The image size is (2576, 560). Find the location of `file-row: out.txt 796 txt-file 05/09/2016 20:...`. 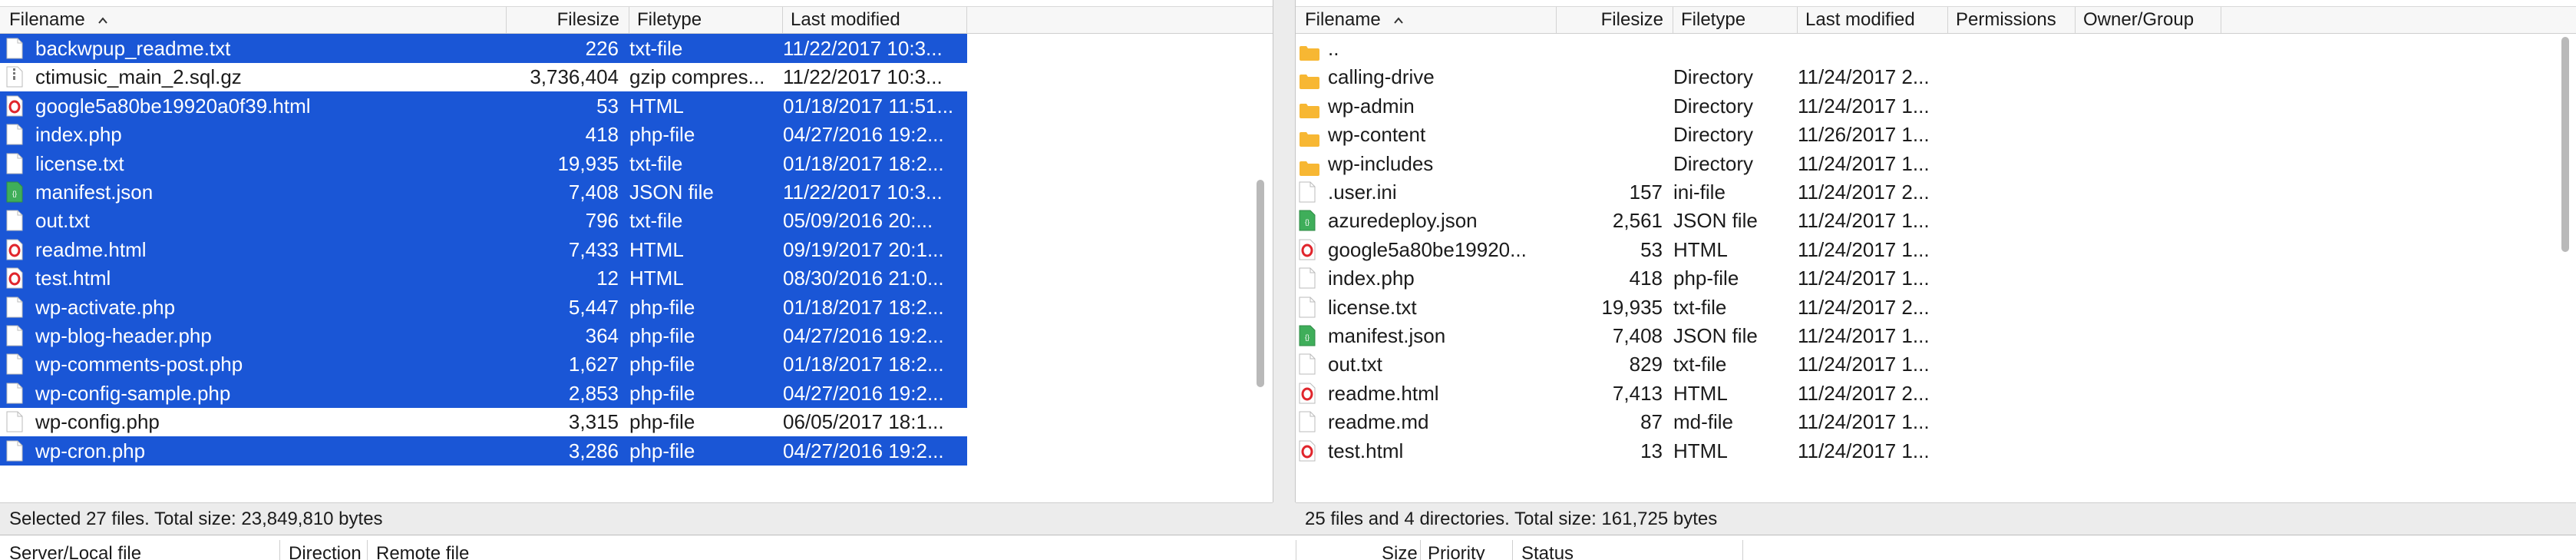

file-row: out.txt 796 txt-file 05/09/2016 20:... is located at coordinates (483, 221).